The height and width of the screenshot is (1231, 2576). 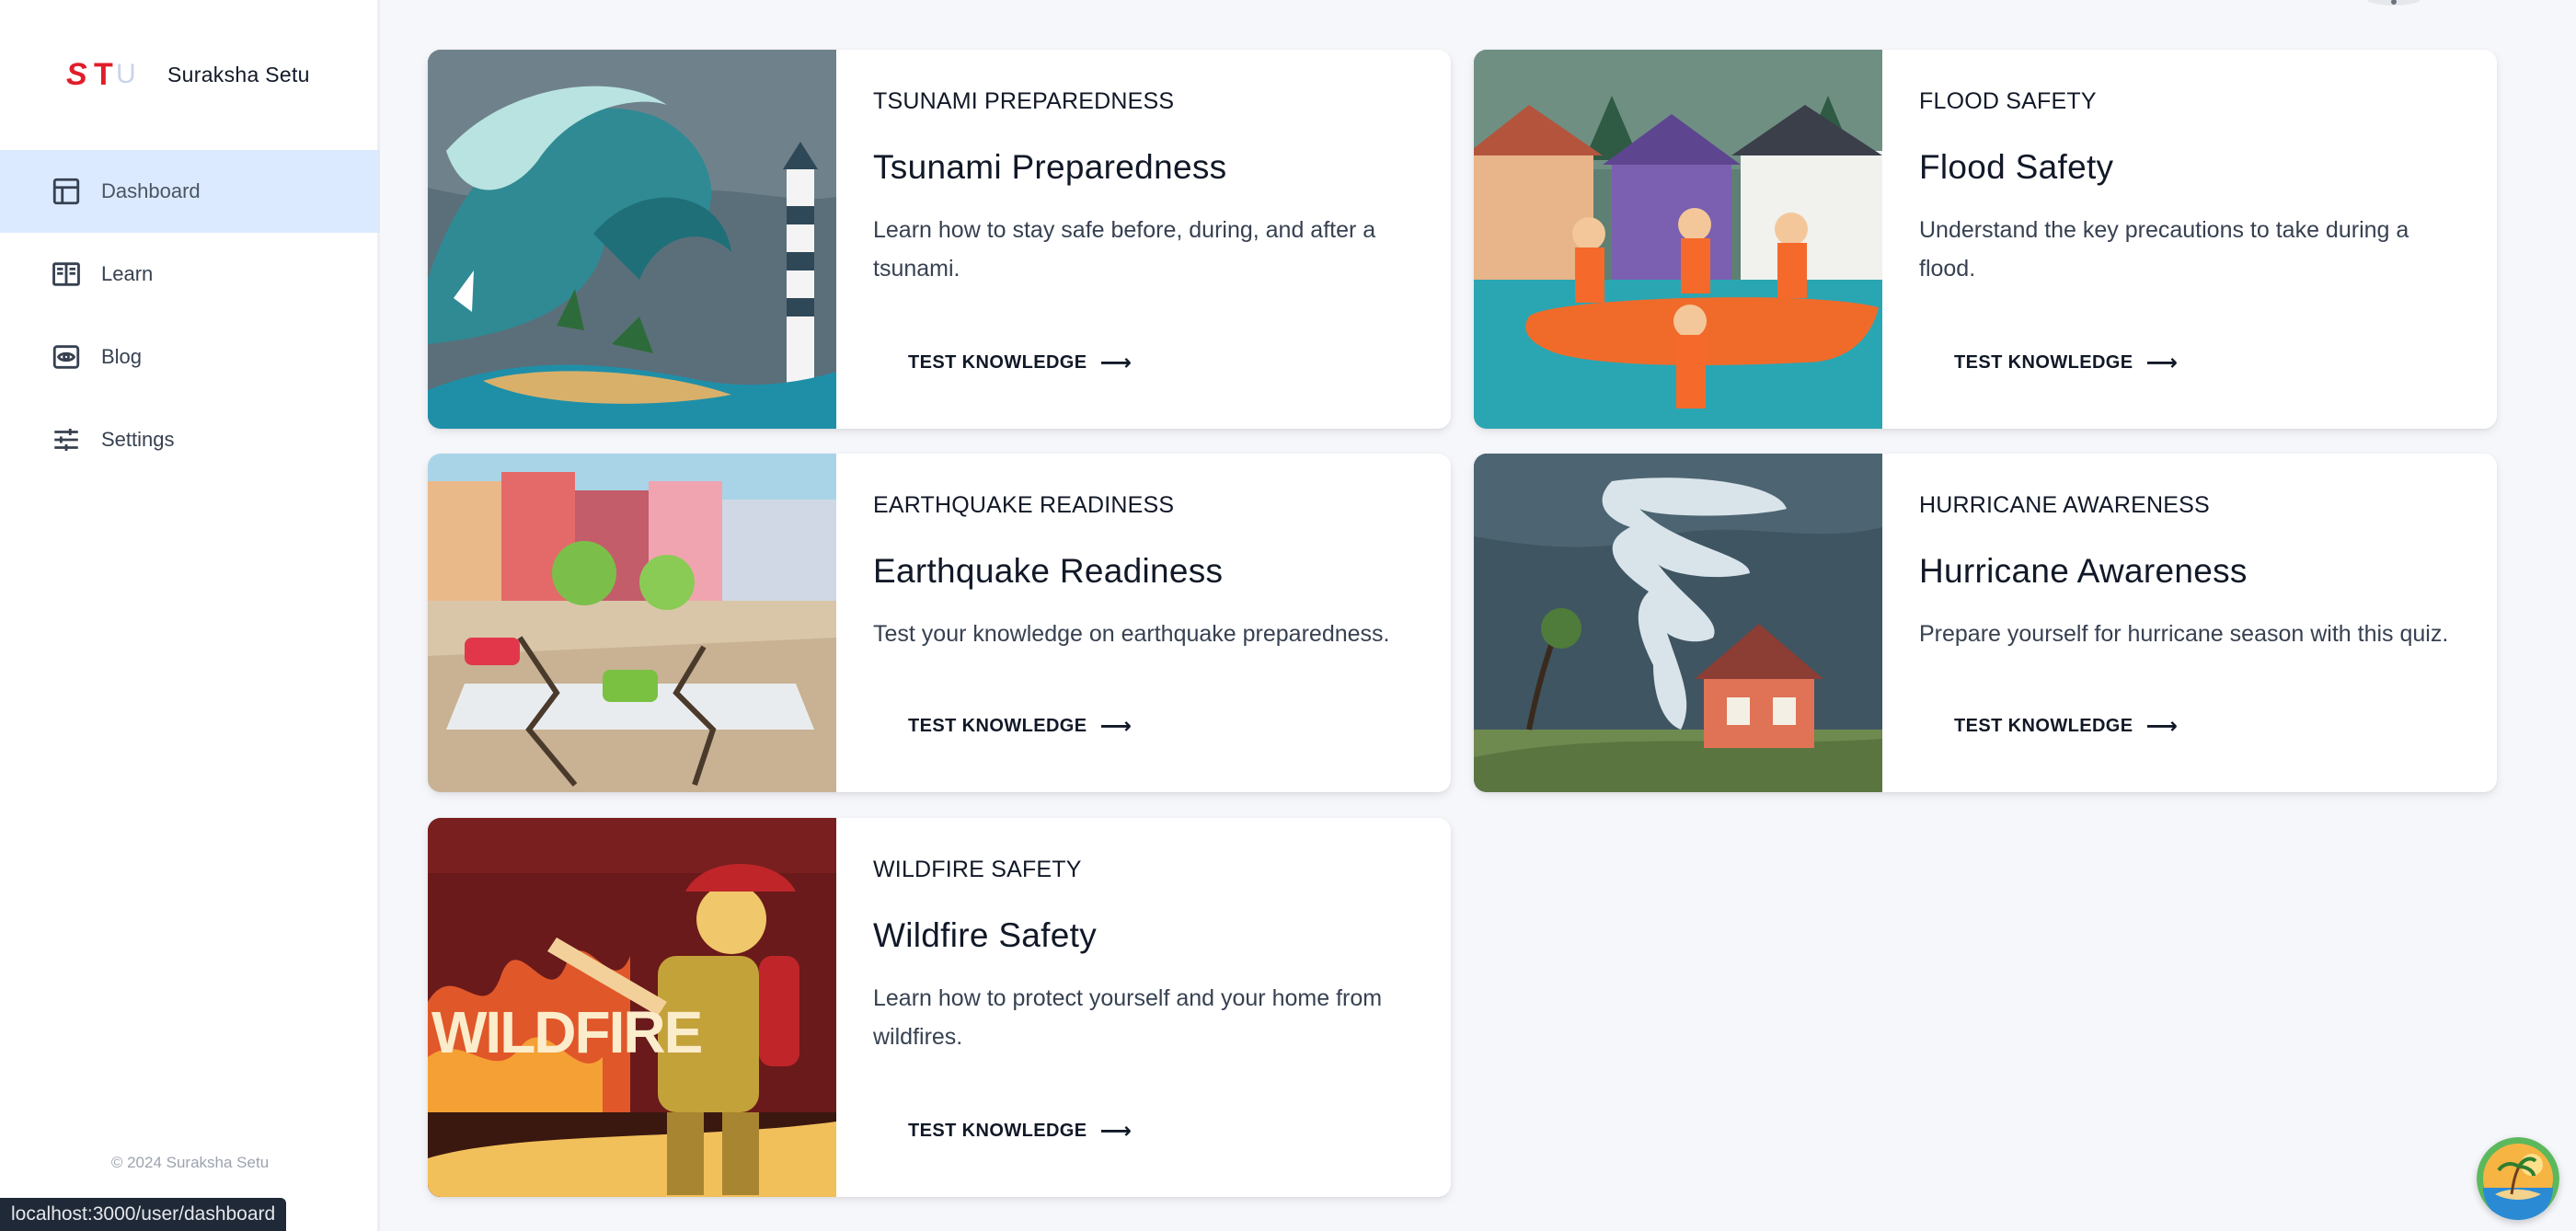 I want to click on sidebar-item-learn: Learn, so click(x=190, y=274).